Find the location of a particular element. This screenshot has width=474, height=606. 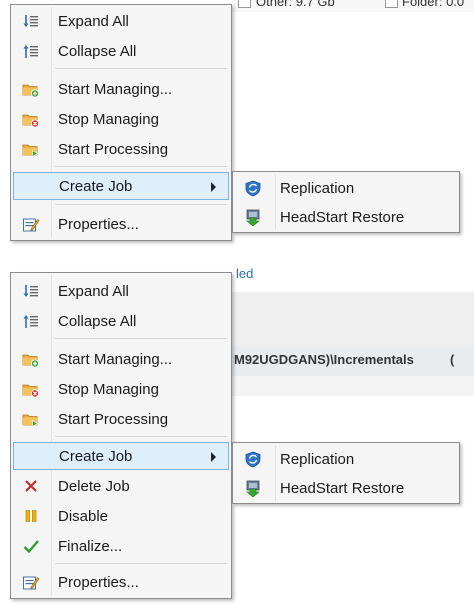

menu-item-delete-job: Delete Job is located at coordinates (121, 486).